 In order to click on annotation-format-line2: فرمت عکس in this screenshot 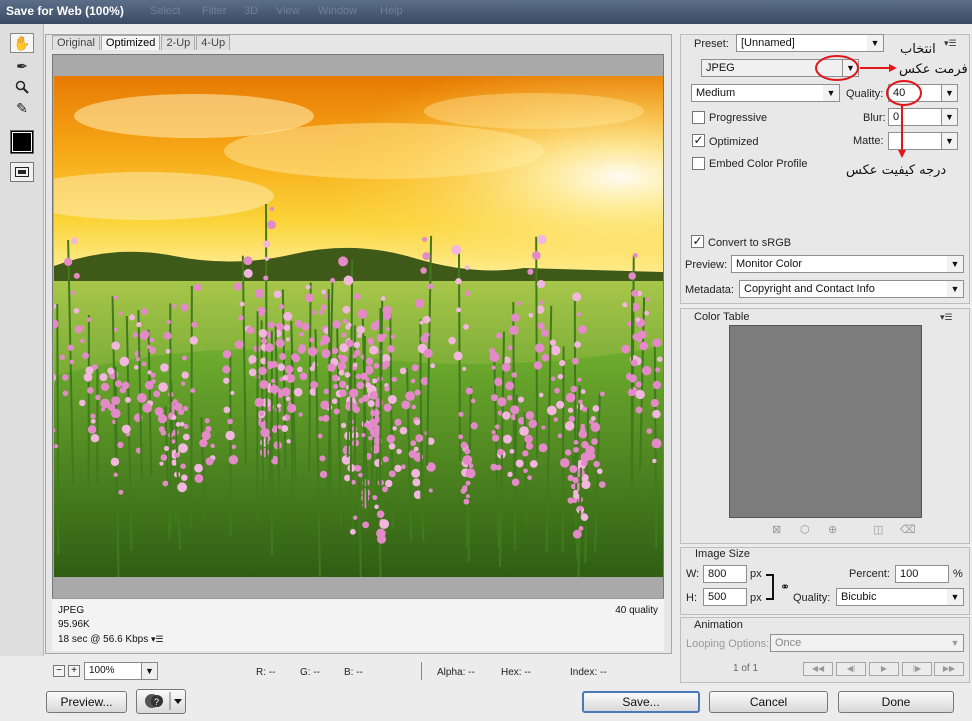, I will do `click(933, 69)`.